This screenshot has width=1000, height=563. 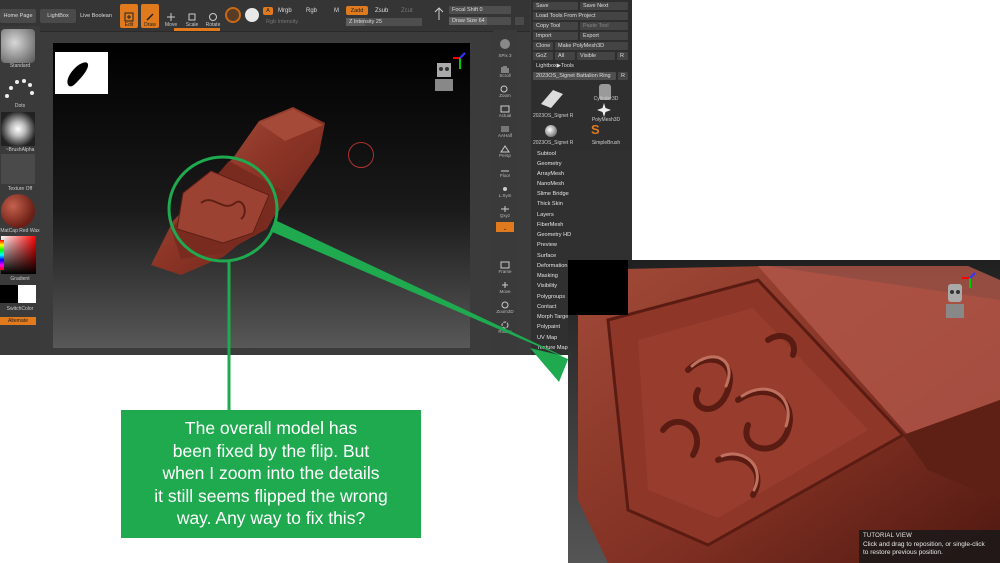 I want to click on edit-button: Edit, so click(x=129, y=16).